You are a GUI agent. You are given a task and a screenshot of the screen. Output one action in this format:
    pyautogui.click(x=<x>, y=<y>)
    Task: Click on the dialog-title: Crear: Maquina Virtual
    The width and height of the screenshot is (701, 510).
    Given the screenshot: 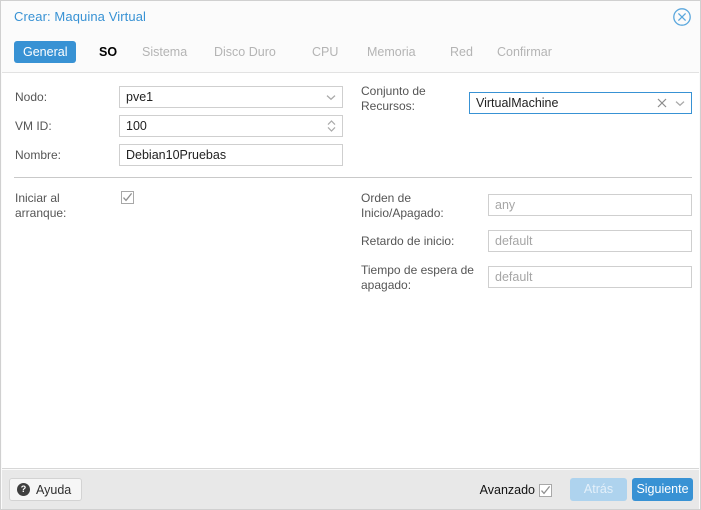 What is the action you would take?
    pyautogui.click(x=80, y=16)
    